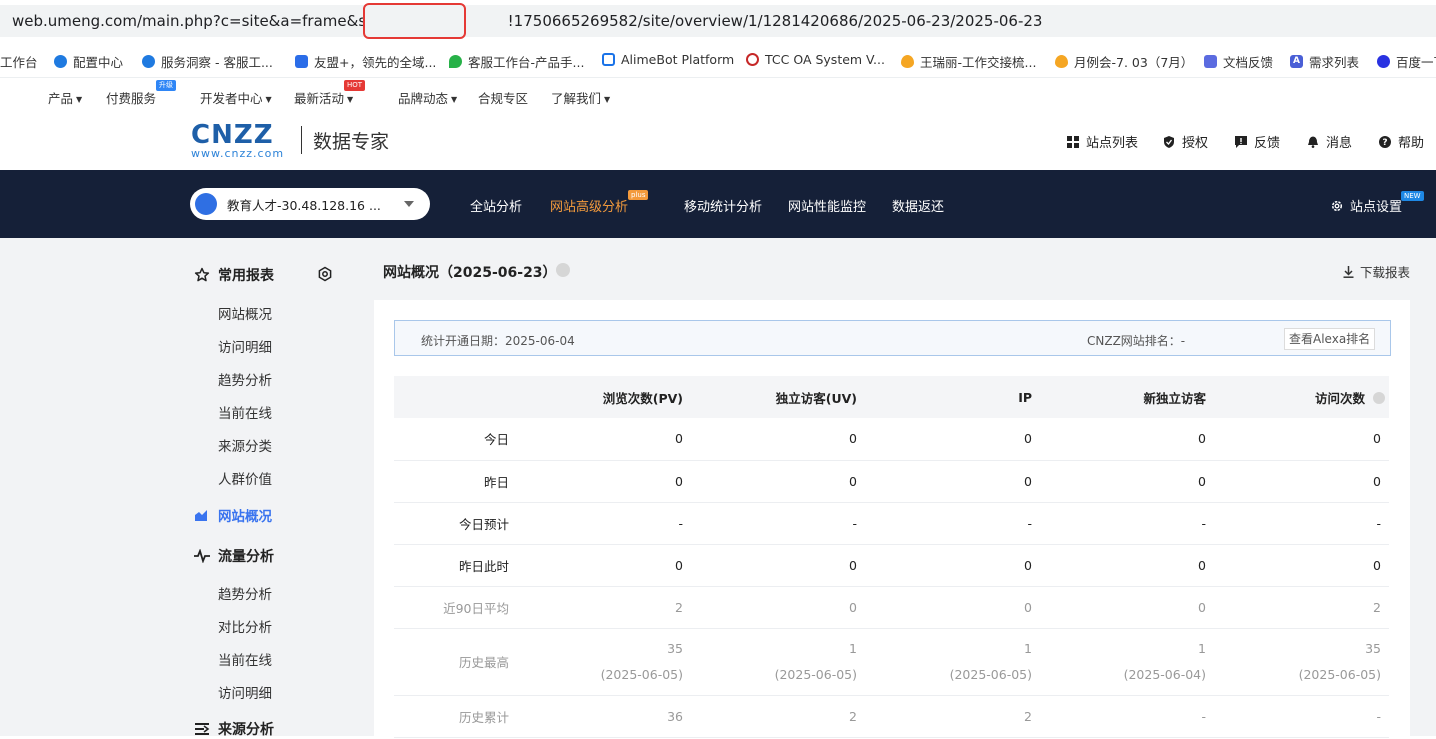 This screenshot has width=1436, height=739. What do you see at coordinates (1300, 716) in the screenshot?
I see `table-cell: -` at bounding box center [1300, 716].